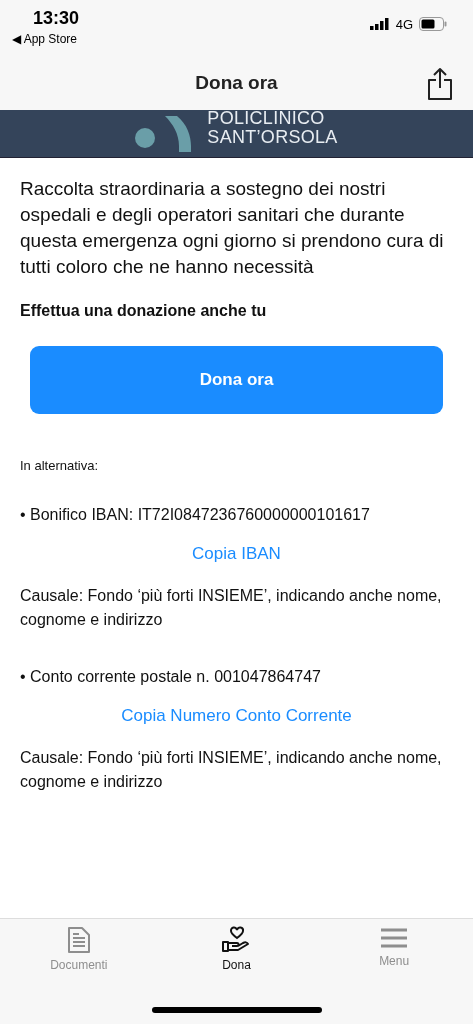 The width and height of the screenshot is (473, 1024). What do you see at coordinates (45, 39) in the screenshot?
I see `back-to-app-link: ◀ App Store` at bounding box center [45, 39].